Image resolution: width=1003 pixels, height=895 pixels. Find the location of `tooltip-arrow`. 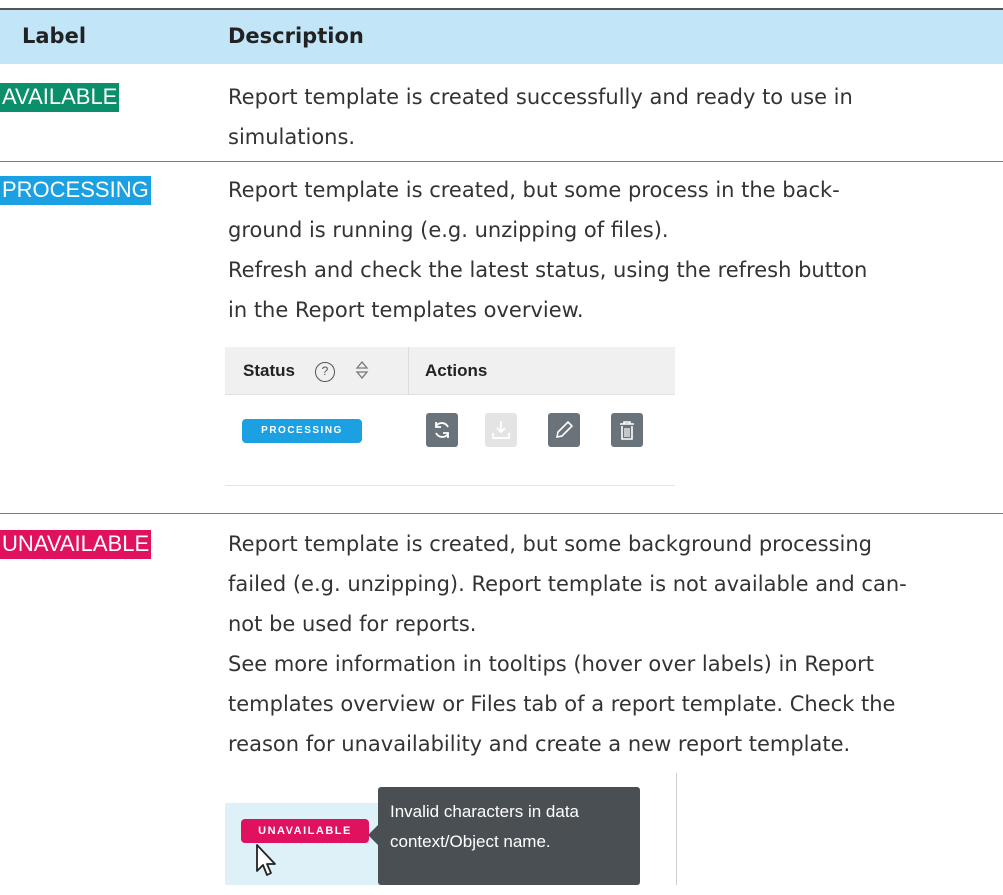

tooltip-arrow is located at coordinates (373, 835).